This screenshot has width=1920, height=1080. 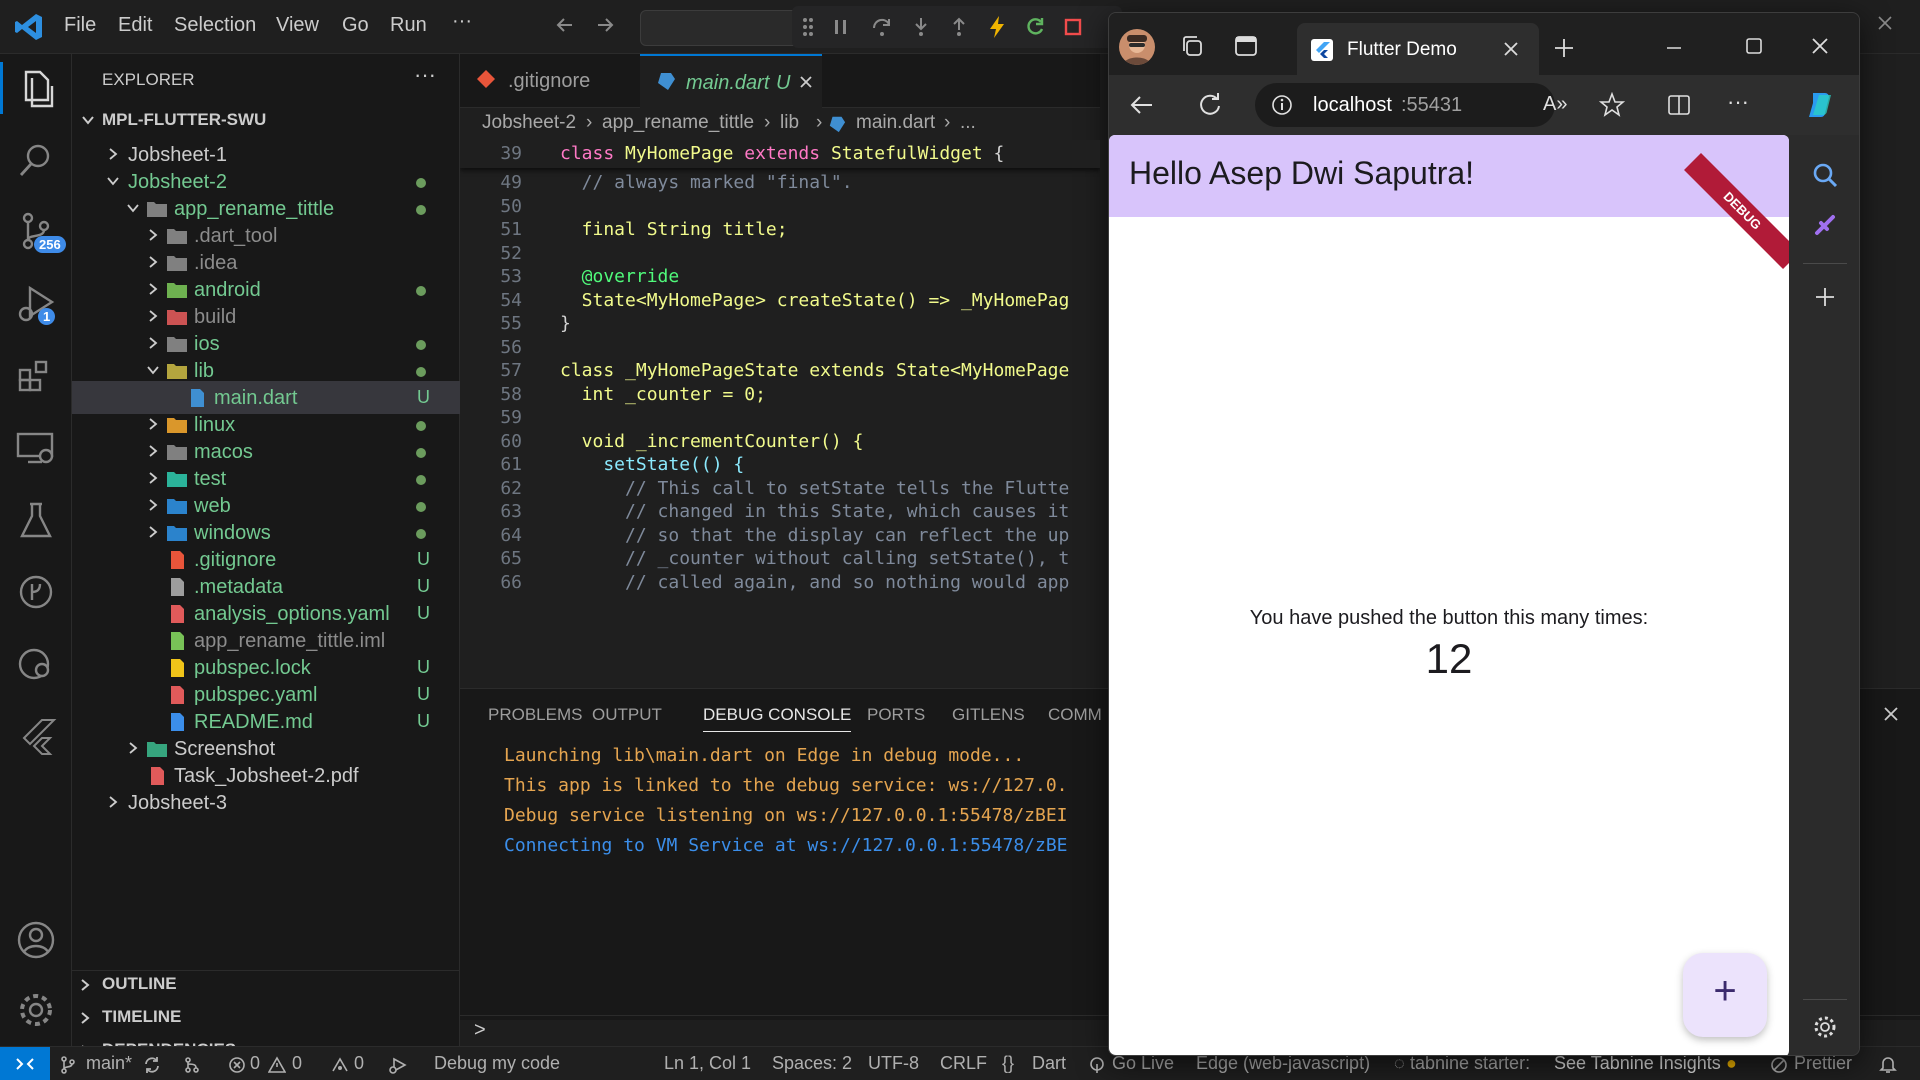 What do you see at coordinates (462, 21) in the screenshot?
I see `menu-more: ···` at bounding box center [462, 21].